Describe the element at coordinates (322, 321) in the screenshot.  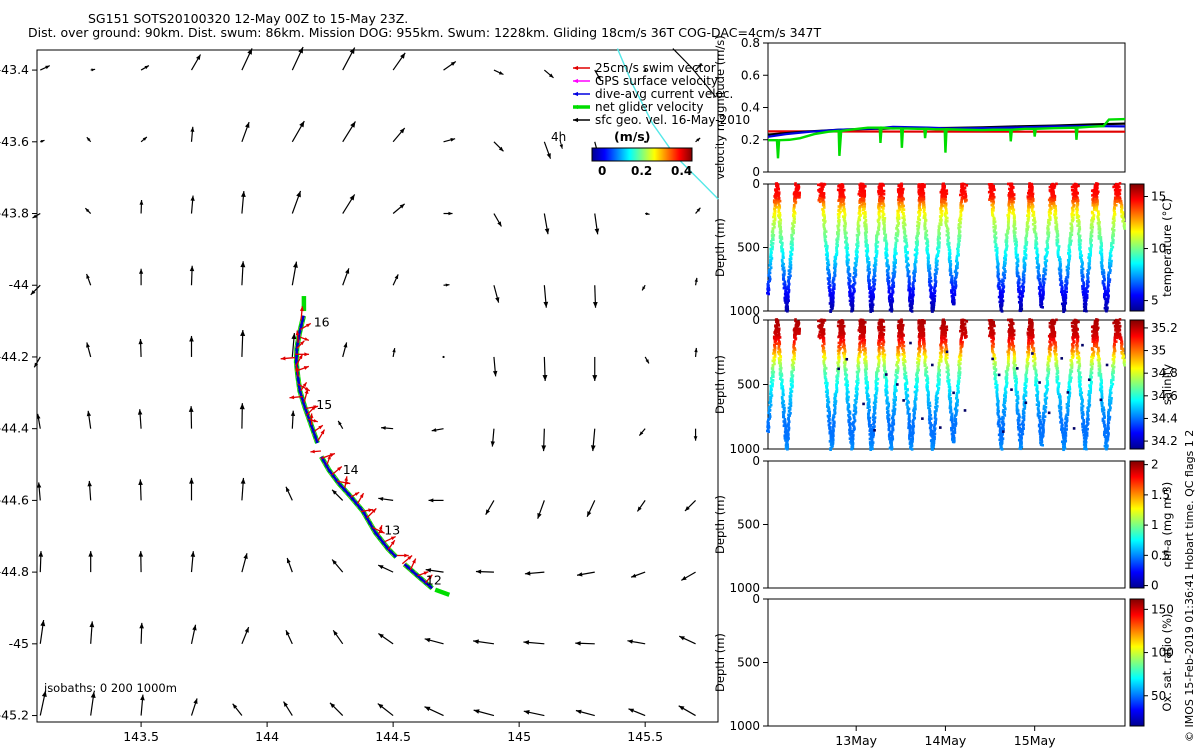
I see `dive-number-label: 16` at that location.